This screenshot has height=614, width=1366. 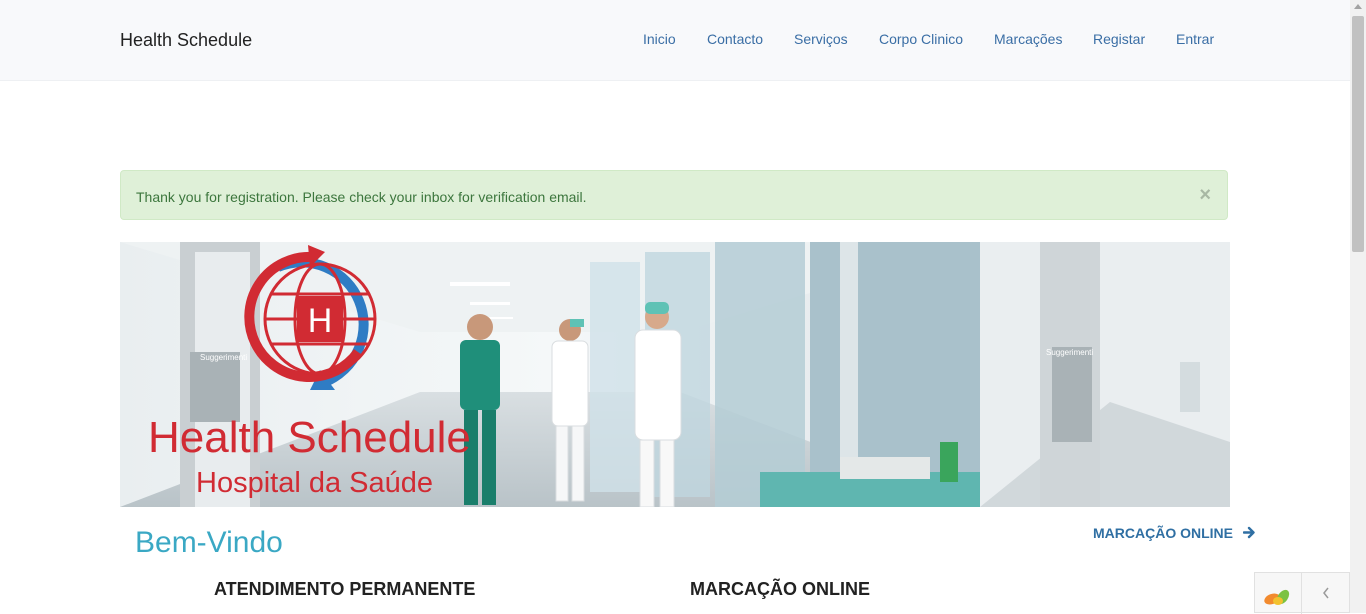 I want to click on nav-marcacoes: Marcações, so click(x=1028, y=39).